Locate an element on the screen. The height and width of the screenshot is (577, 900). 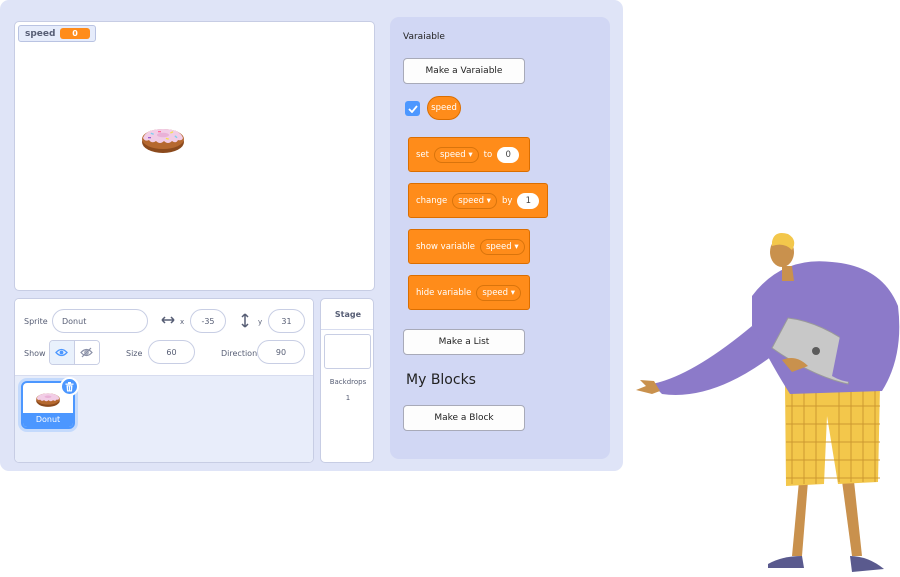
x-input: -35 is located at coordinates (208, 321).